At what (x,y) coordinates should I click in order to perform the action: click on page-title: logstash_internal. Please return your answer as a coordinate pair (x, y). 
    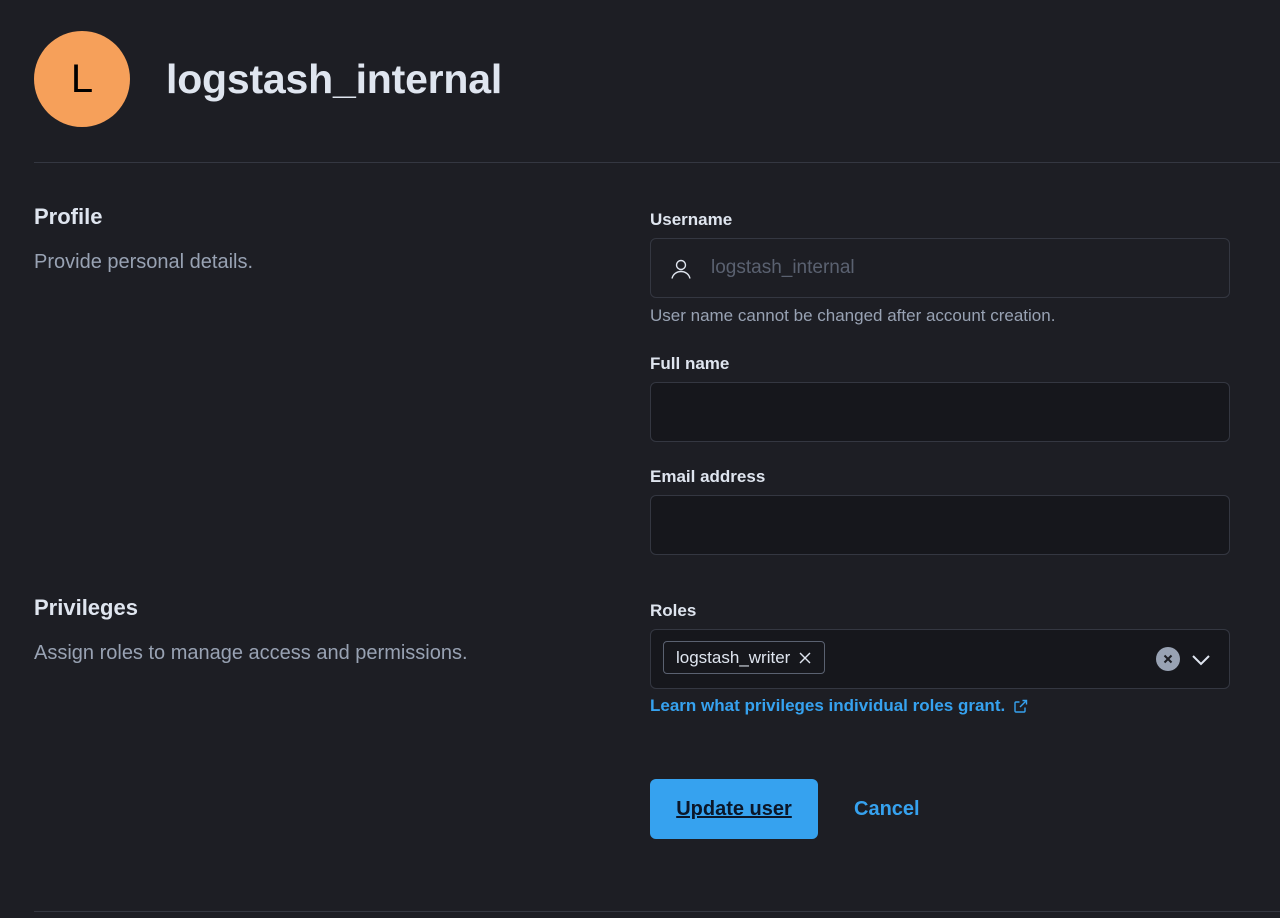
    Looking at the image, I should click on (334, 78).